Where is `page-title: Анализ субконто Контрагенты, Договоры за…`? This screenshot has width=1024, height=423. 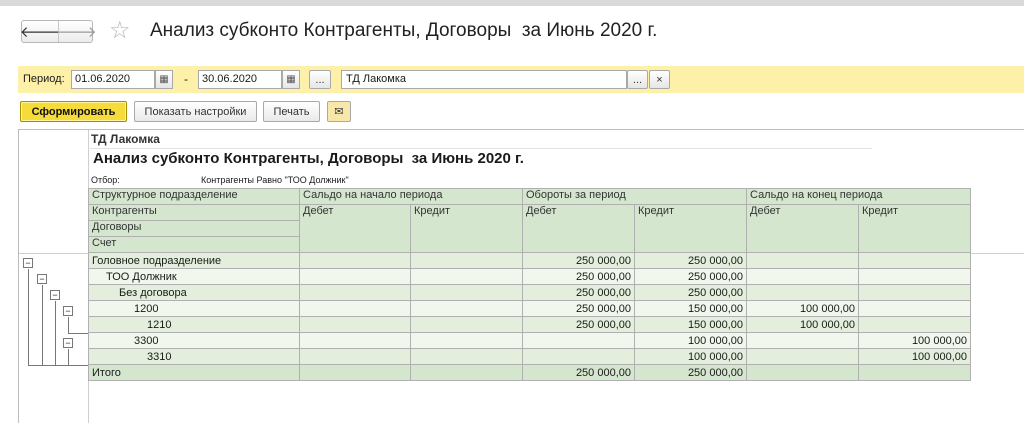 page-title: Анализ субконто Контрагенты, Договоры за… is located at coordinates (404, 30).